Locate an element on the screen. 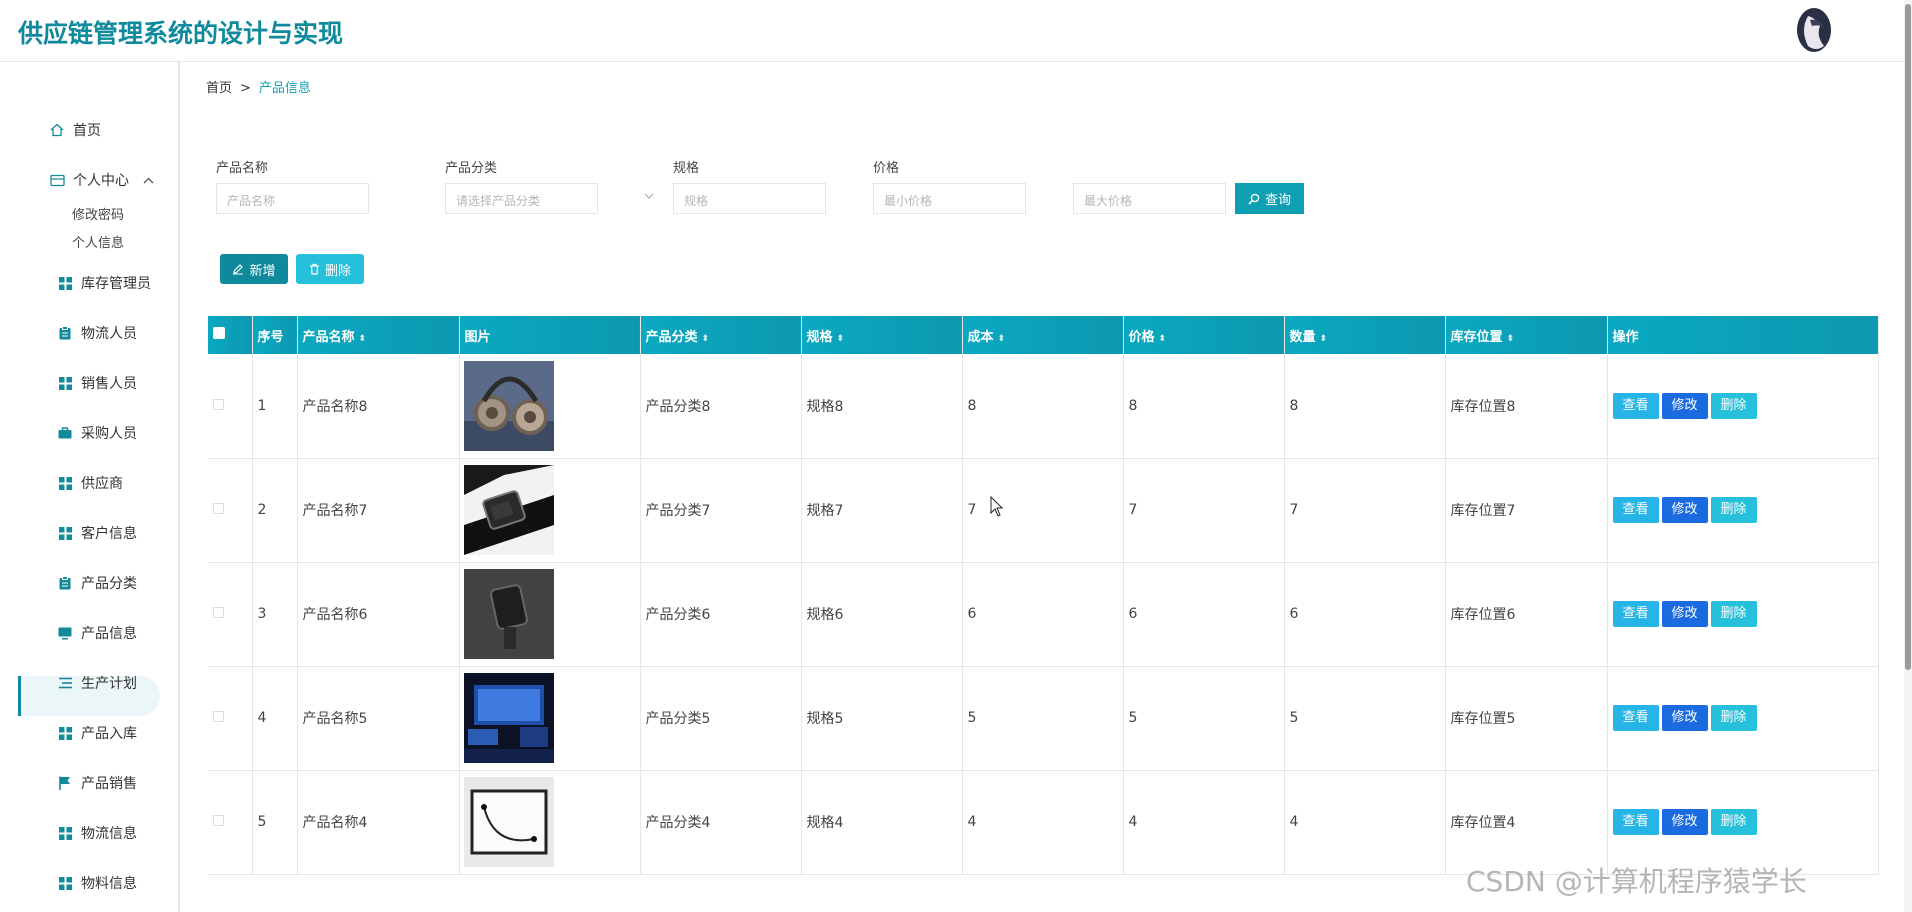  trash-icon is located at coordinates (314, 269).